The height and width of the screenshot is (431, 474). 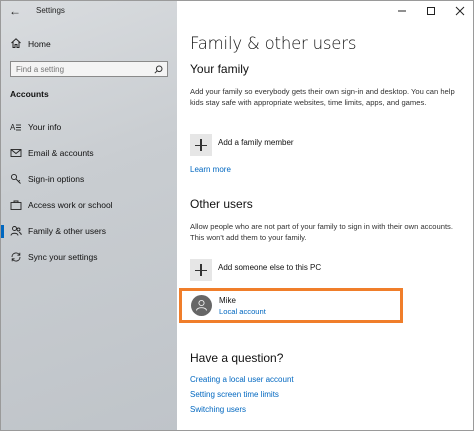 I want to click on person-card-icon: A, so click(x=15, y=127).